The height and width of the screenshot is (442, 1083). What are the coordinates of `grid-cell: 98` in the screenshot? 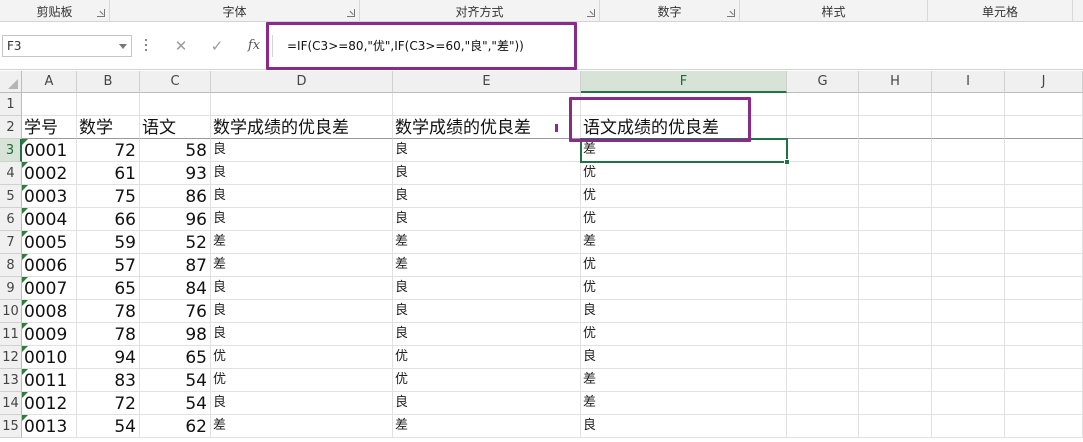 It's located at (175, 334).